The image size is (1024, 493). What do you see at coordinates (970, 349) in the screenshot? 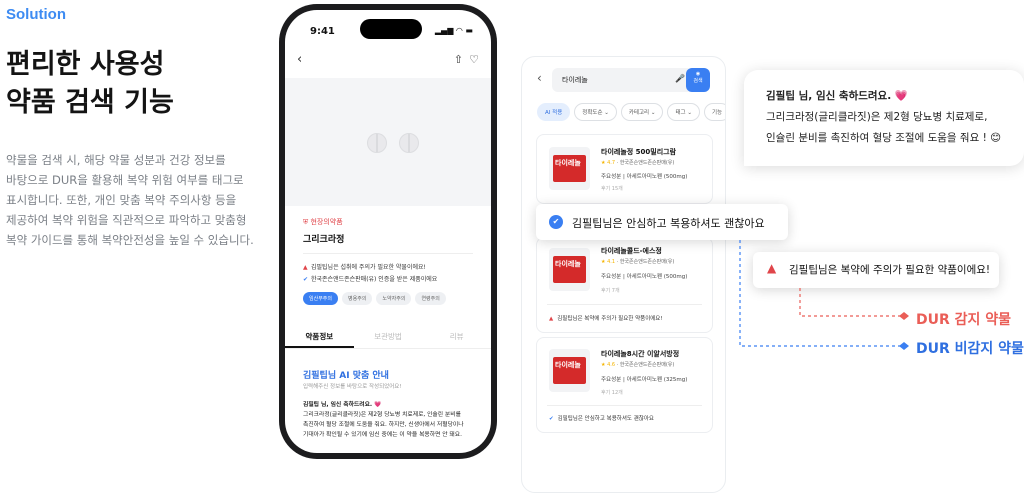
I see `dur-undetected-label: DUR 비감지 약물` at bounding box center [970, 349].